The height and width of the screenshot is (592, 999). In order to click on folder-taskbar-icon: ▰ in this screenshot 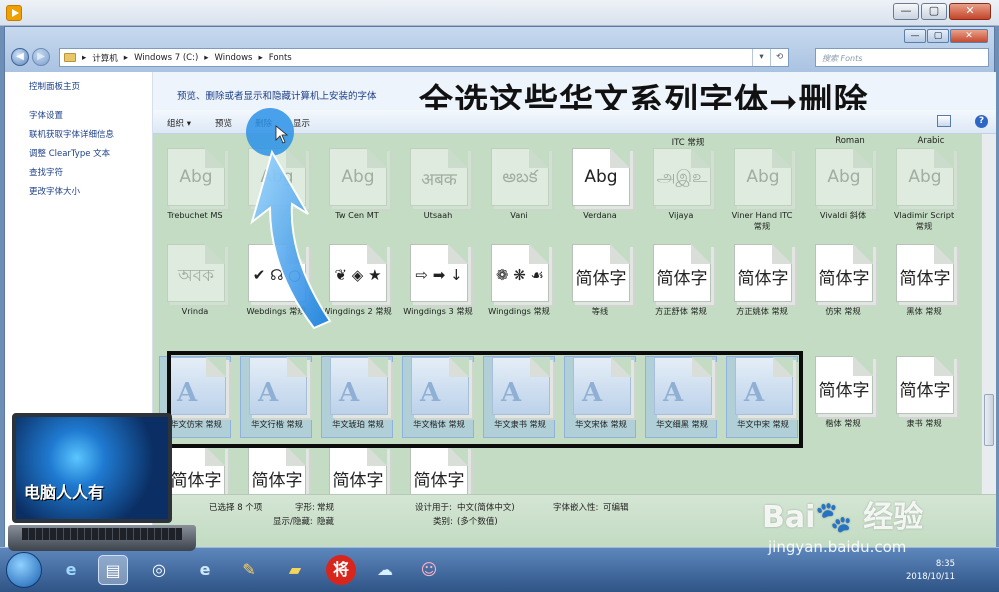, I will do `click(295, 570)`.